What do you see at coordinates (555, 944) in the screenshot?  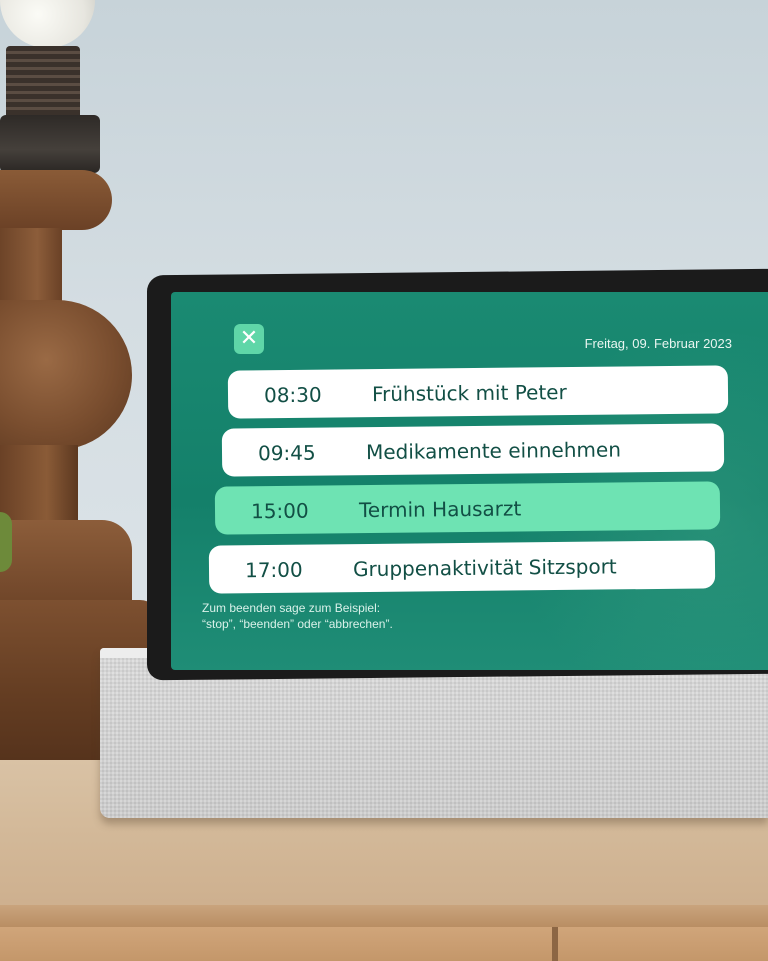 I see `desk-drawer-gap` at bounding box center [555, 944].